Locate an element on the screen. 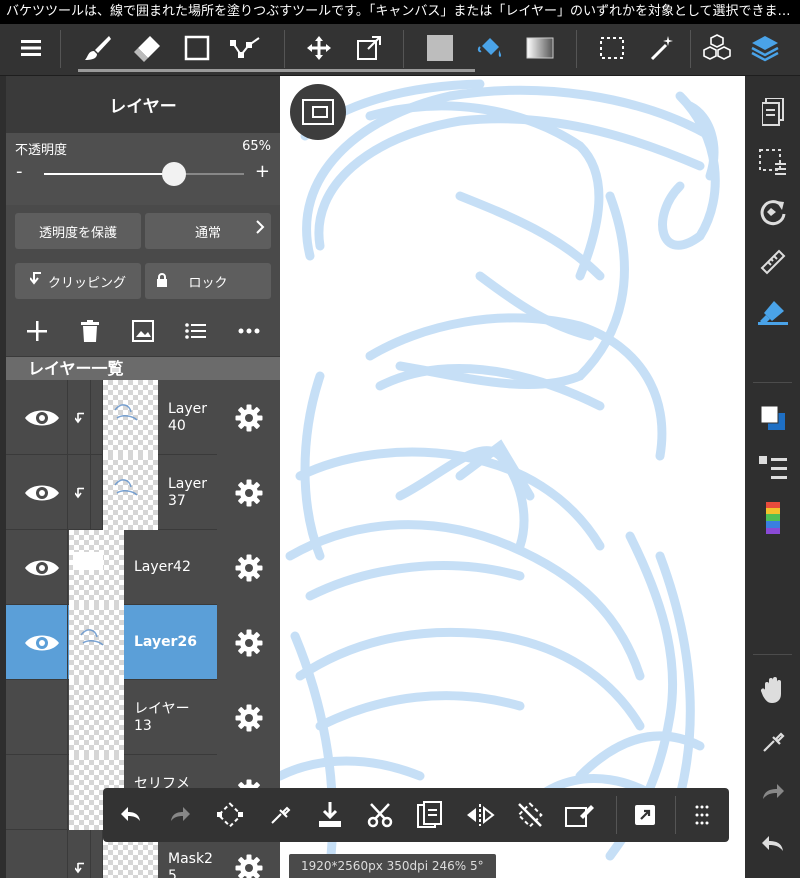 This screenshot has height=878, width=800. right-sidebar is located at coordinates (772, 477).